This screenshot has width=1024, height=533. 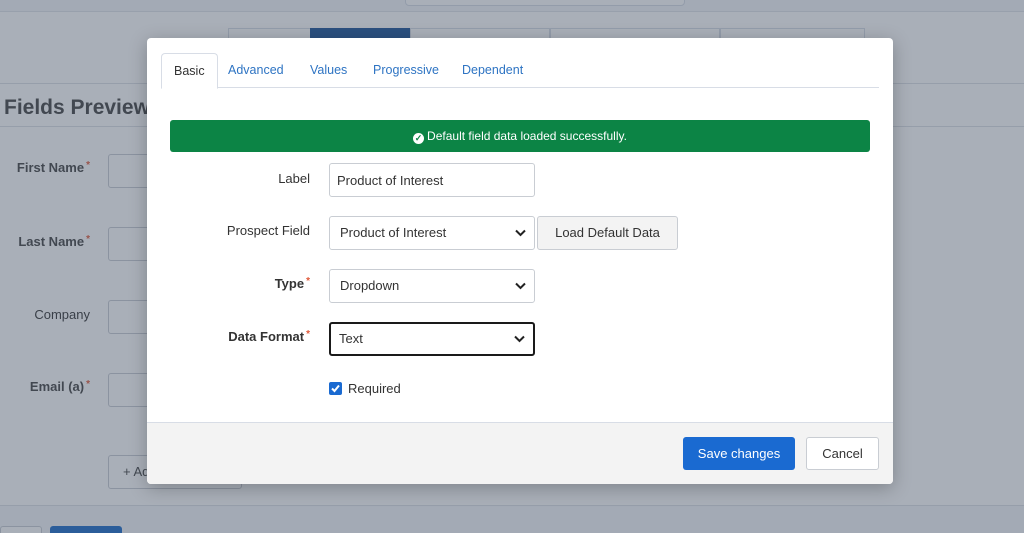 I want to click on save-changes-button: Save changes, so click(x=739, y=453).